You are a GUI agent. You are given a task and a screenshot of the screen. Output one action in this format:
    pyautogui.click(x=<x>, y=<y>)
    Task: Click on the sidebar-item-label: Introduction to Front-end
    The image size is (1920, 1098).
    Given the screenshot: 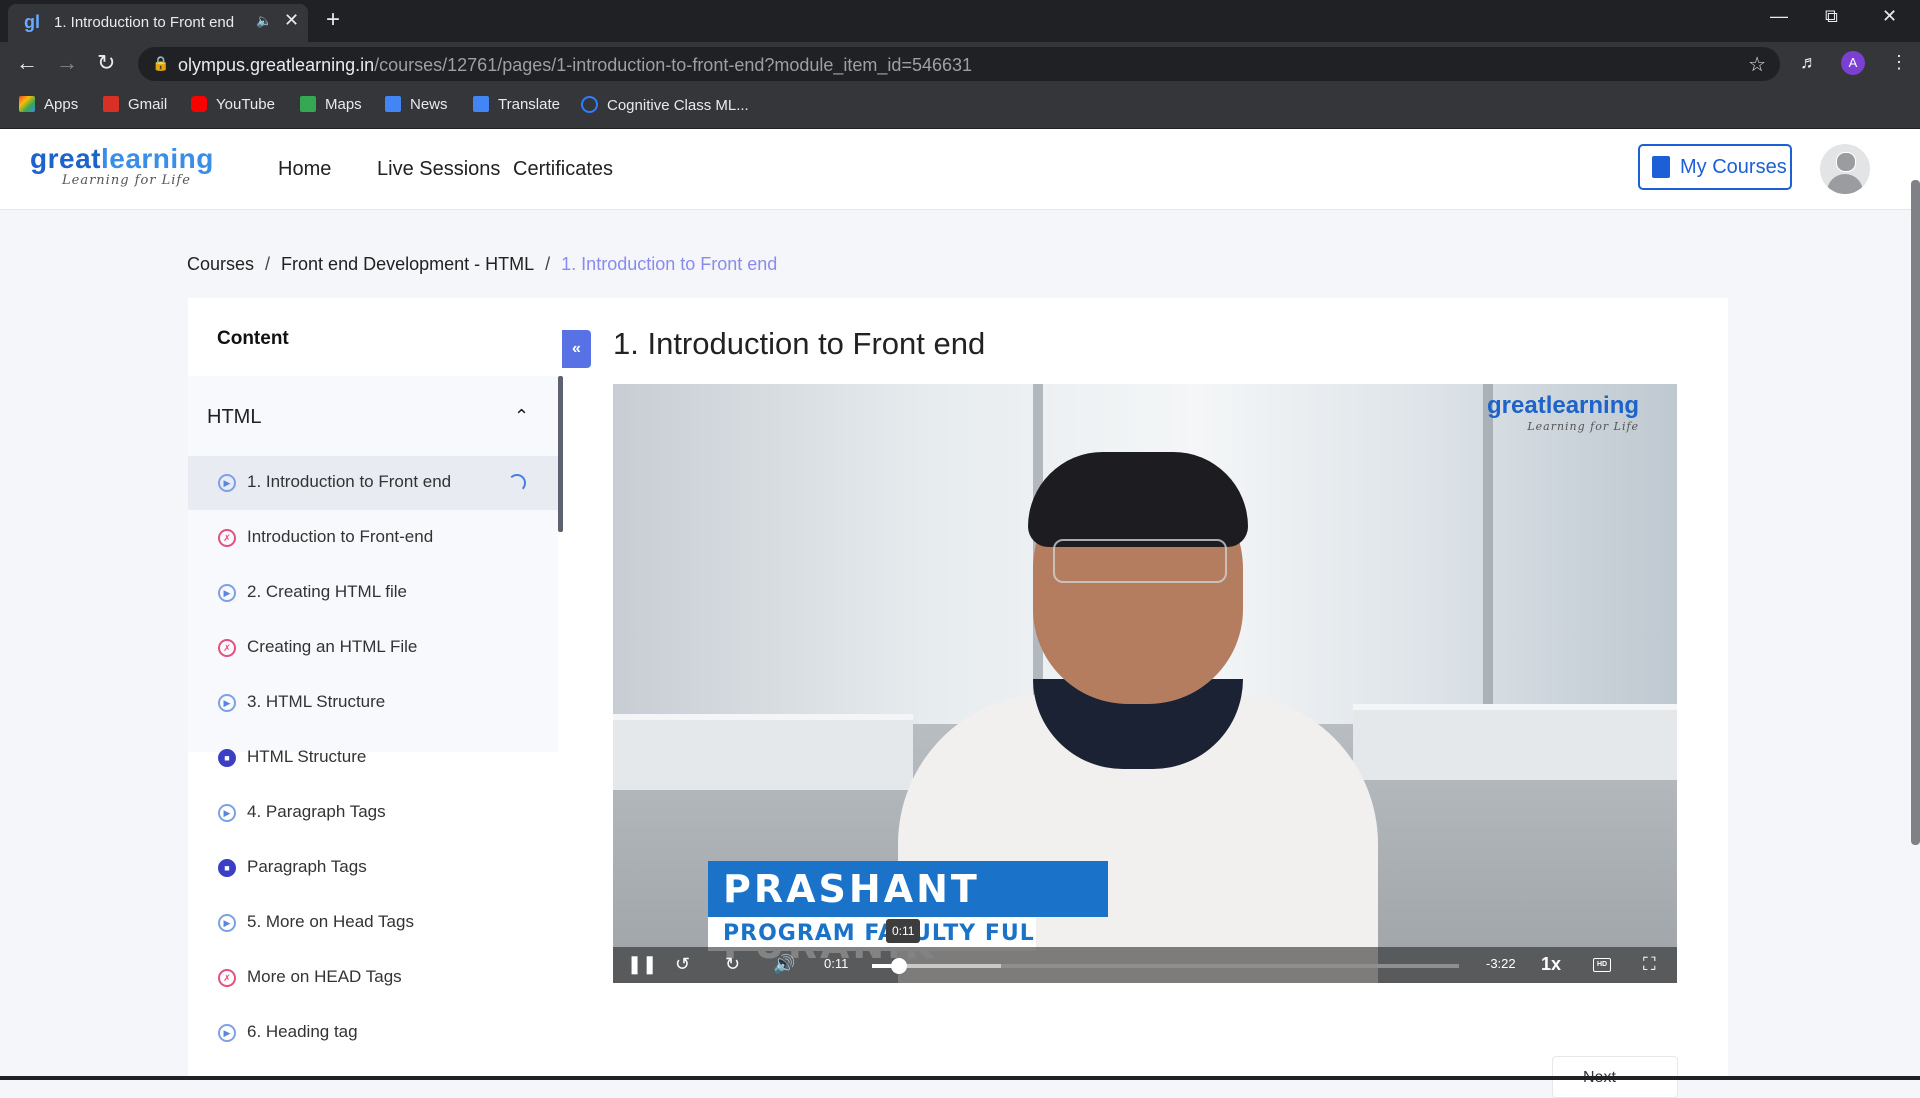 What is the action you would take?
    pyautogui.click(x=340, y=536)
    